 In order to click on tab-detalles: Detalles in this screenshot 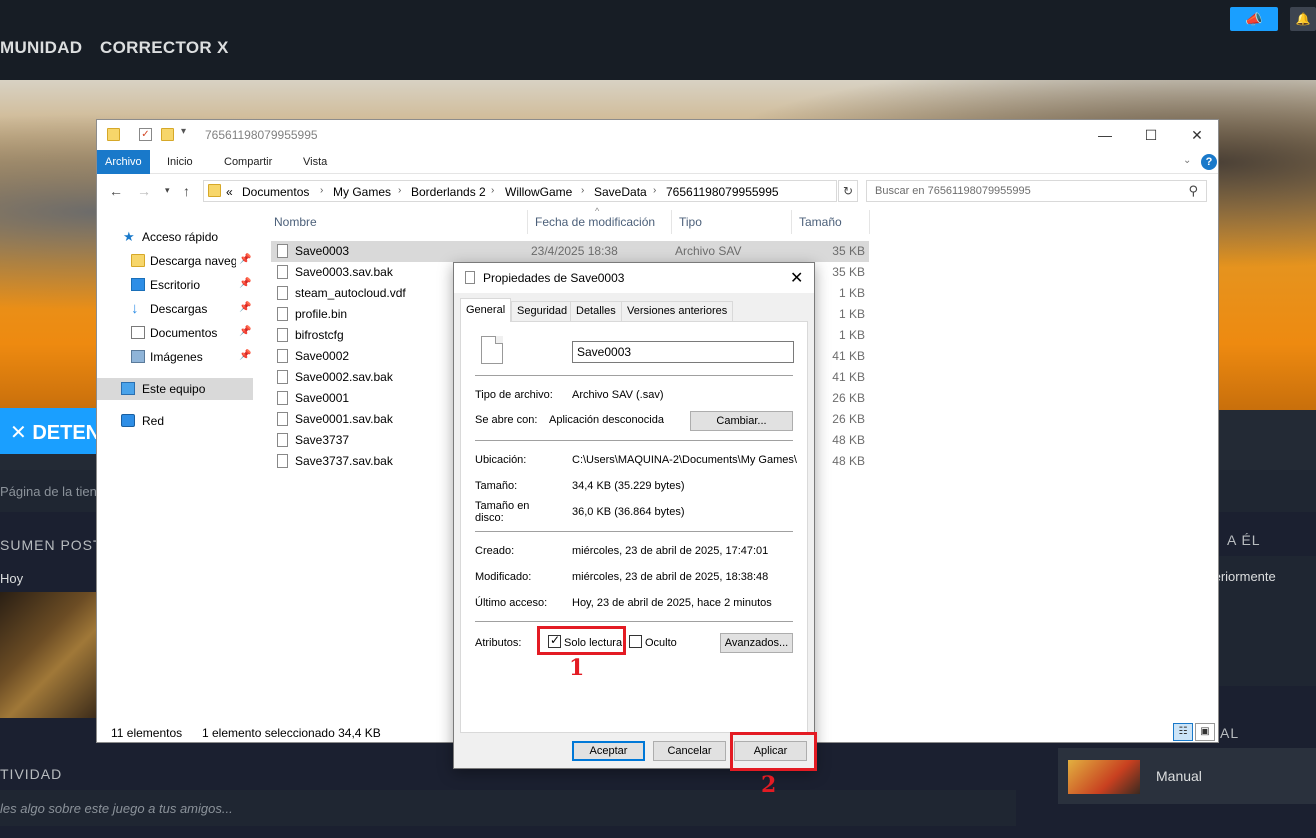, I will do `click(596, 311)`.